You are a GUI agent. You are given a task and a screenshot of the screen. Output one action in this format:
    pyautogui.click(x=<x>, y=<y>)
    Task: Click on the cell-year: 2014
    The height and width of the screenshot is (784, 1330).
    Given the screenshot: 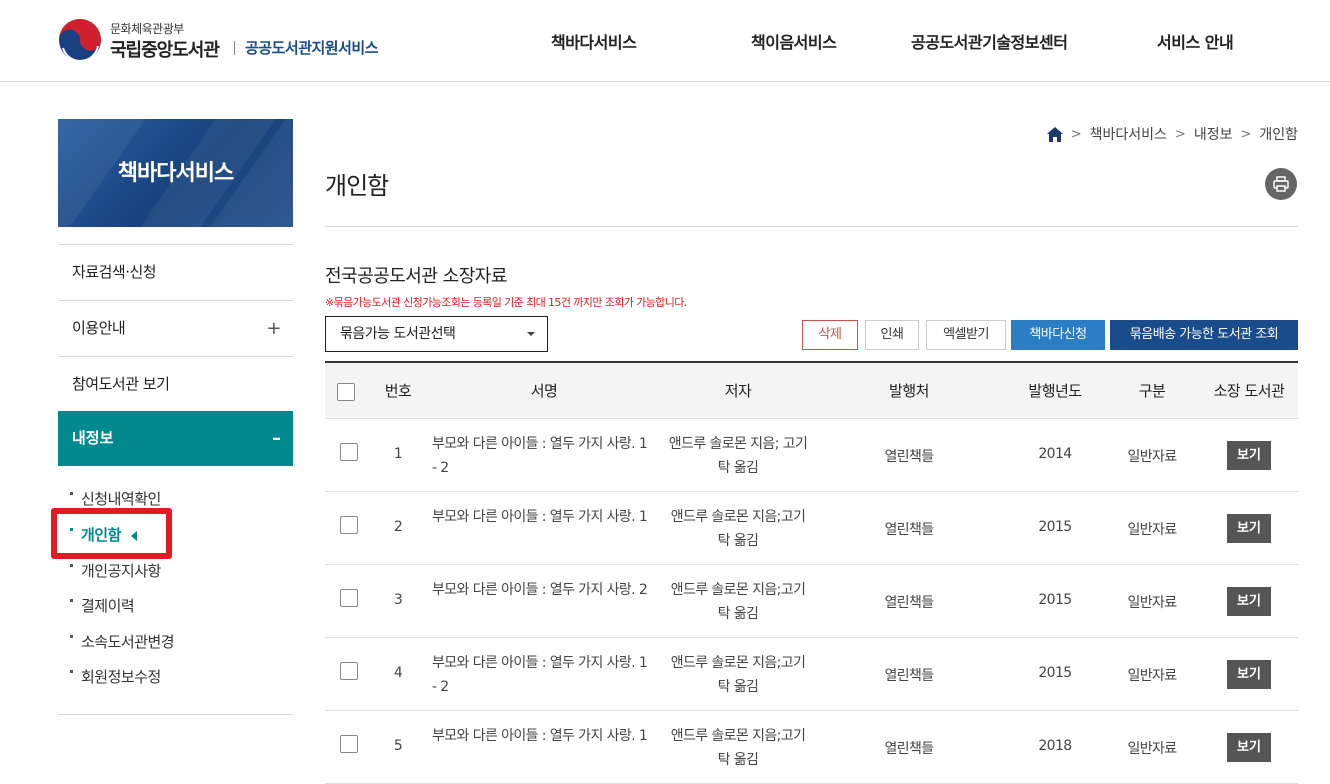 What is the action you would take?
    pyautogui.click(x=1055, y=454)
    